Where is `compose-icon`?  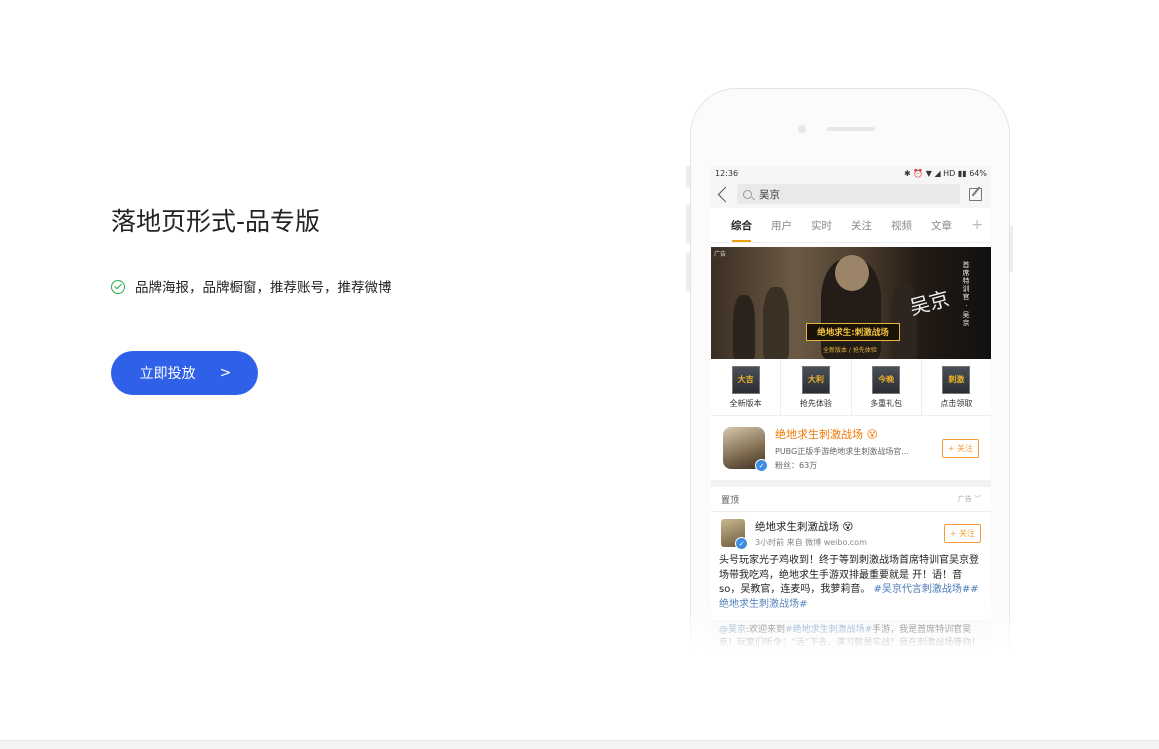
compose-icon is located at coordinates (976, 194).